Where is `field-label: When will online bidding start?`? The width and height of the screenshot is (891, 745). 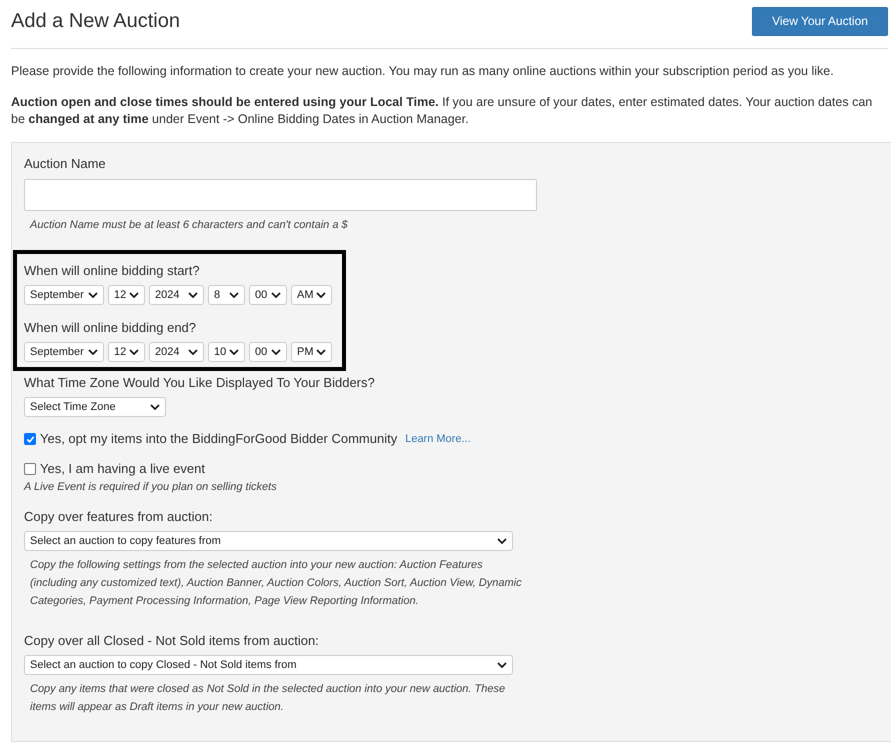 field-label: When will online bidding start? is located at coordinates (112, 271).